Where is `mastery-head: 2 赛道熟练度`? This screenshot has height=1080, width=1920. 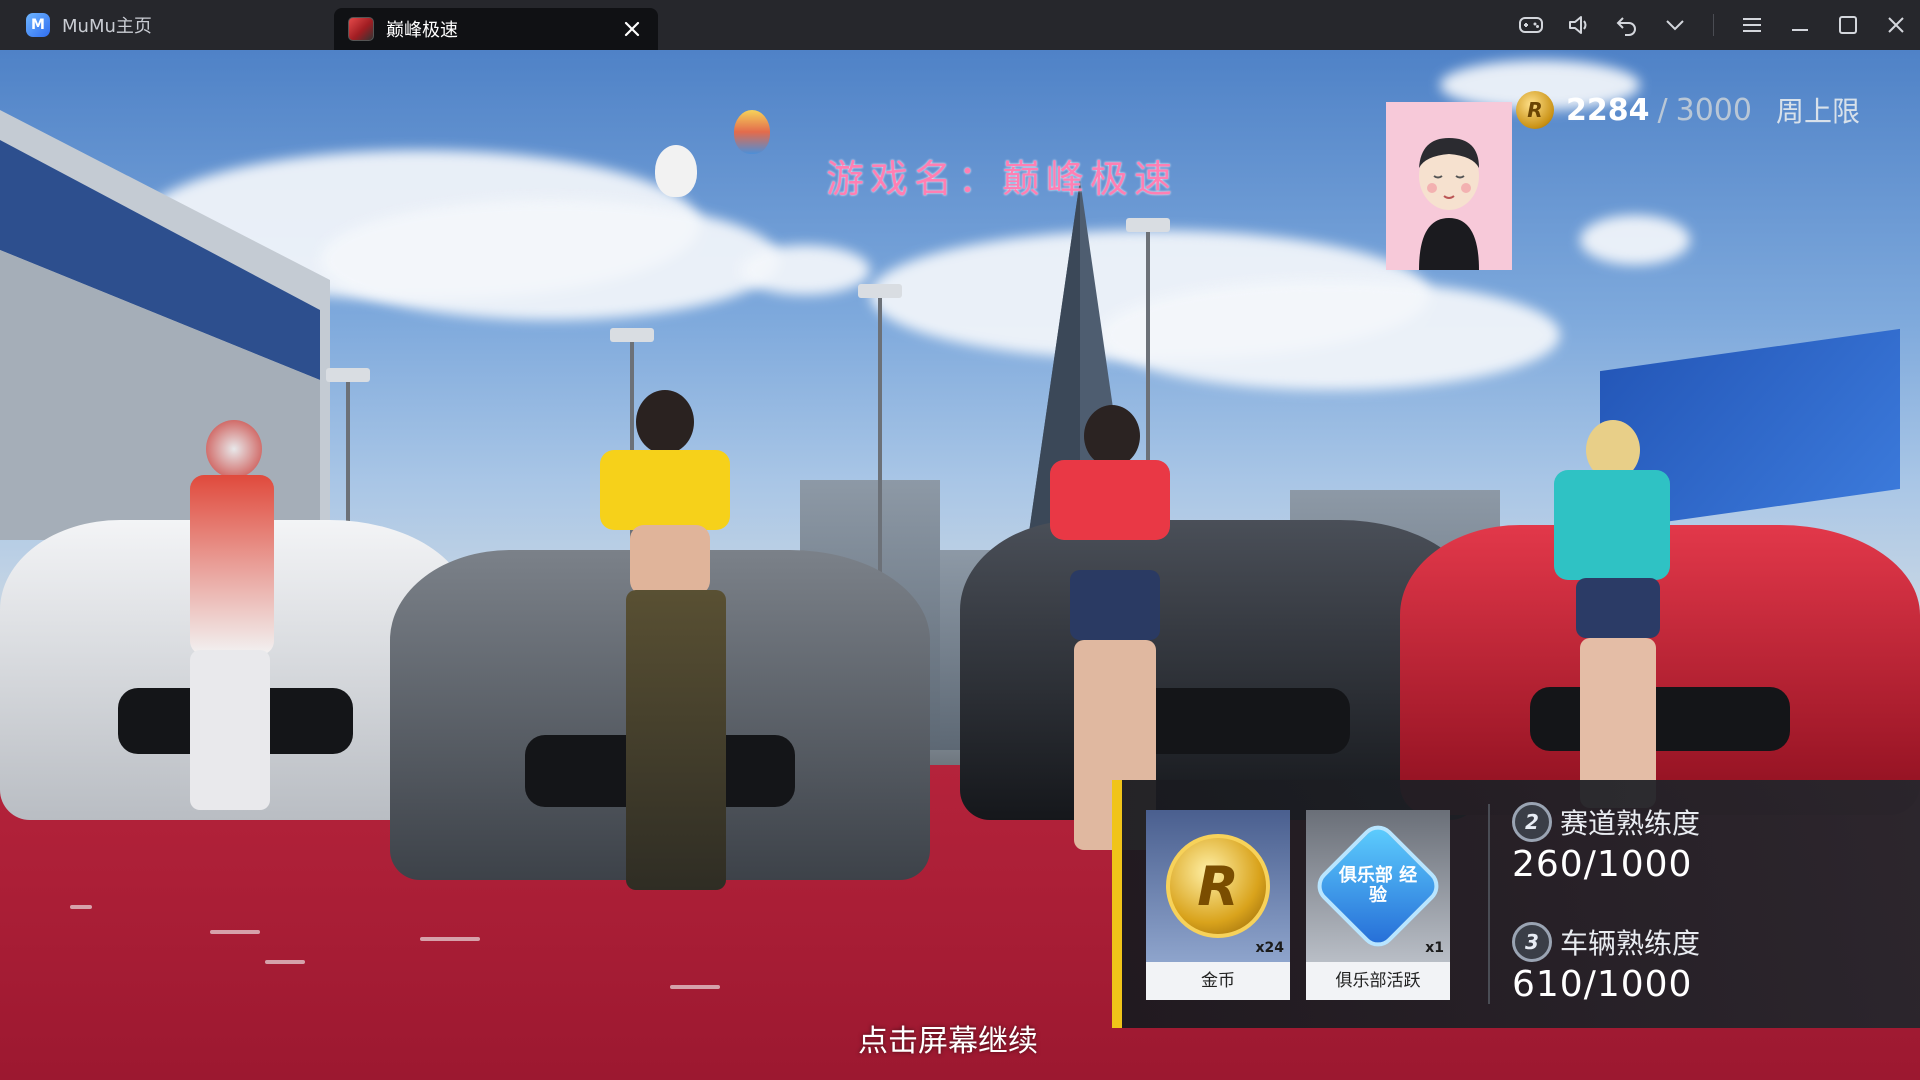 mastery-head: 2 赛道熟练度 is located at coordinates (1606, 822).